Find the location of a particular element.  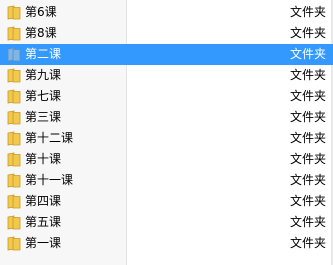

file-name: 第6课 is located at coordinates (41, 12).